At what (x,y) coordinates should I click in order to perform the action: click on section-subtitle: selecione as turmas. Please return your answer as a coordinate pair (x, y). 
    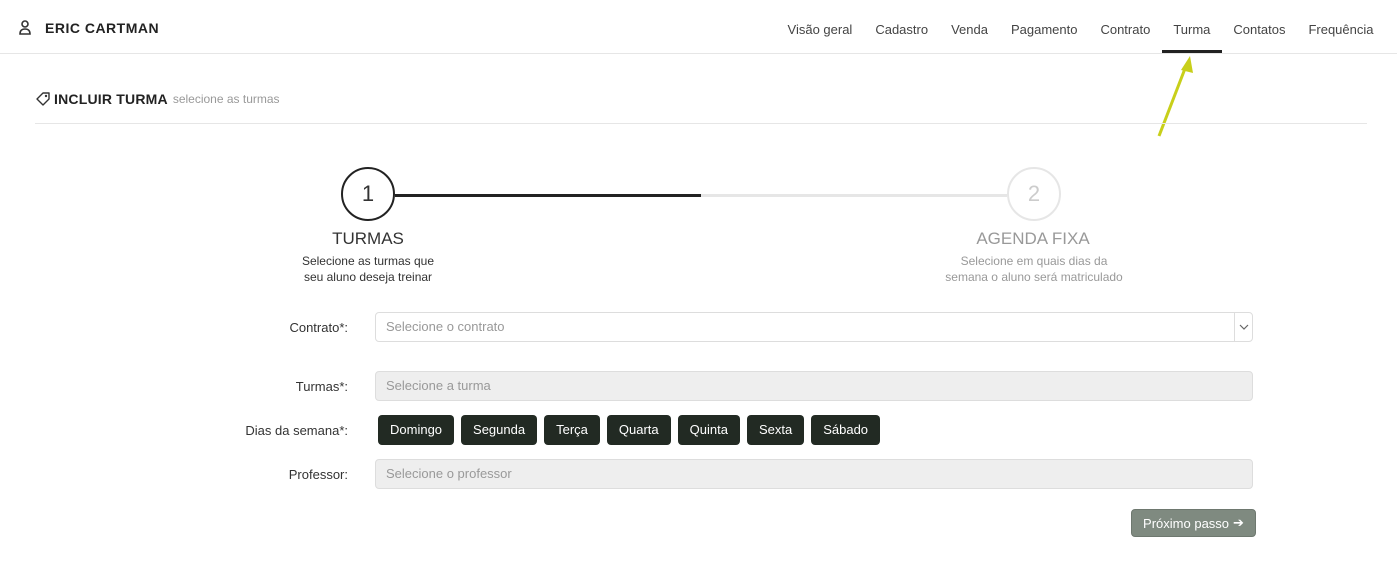
    Looking at the image, I should click on (226, 99).